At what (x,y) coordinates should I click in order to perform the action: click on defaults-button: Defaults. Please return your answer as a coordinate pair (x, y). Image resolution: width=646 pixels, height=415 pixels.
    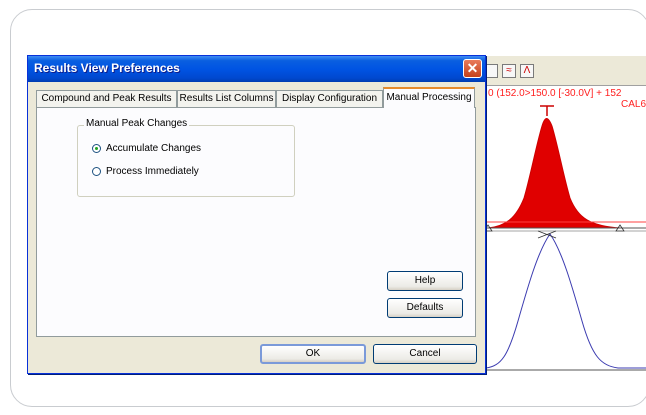
    Looking at the image, I should click on (425, 308).